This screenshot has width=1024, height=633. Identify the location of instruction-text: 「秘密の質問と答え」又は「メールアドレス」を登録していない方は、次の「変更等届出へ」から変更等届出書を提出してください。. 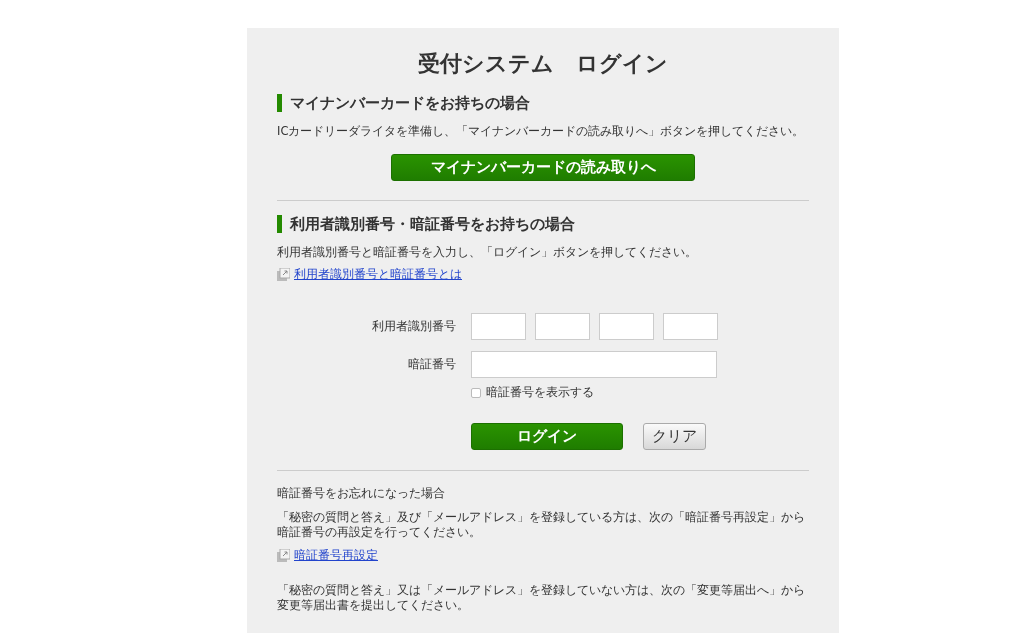
(541, 598).